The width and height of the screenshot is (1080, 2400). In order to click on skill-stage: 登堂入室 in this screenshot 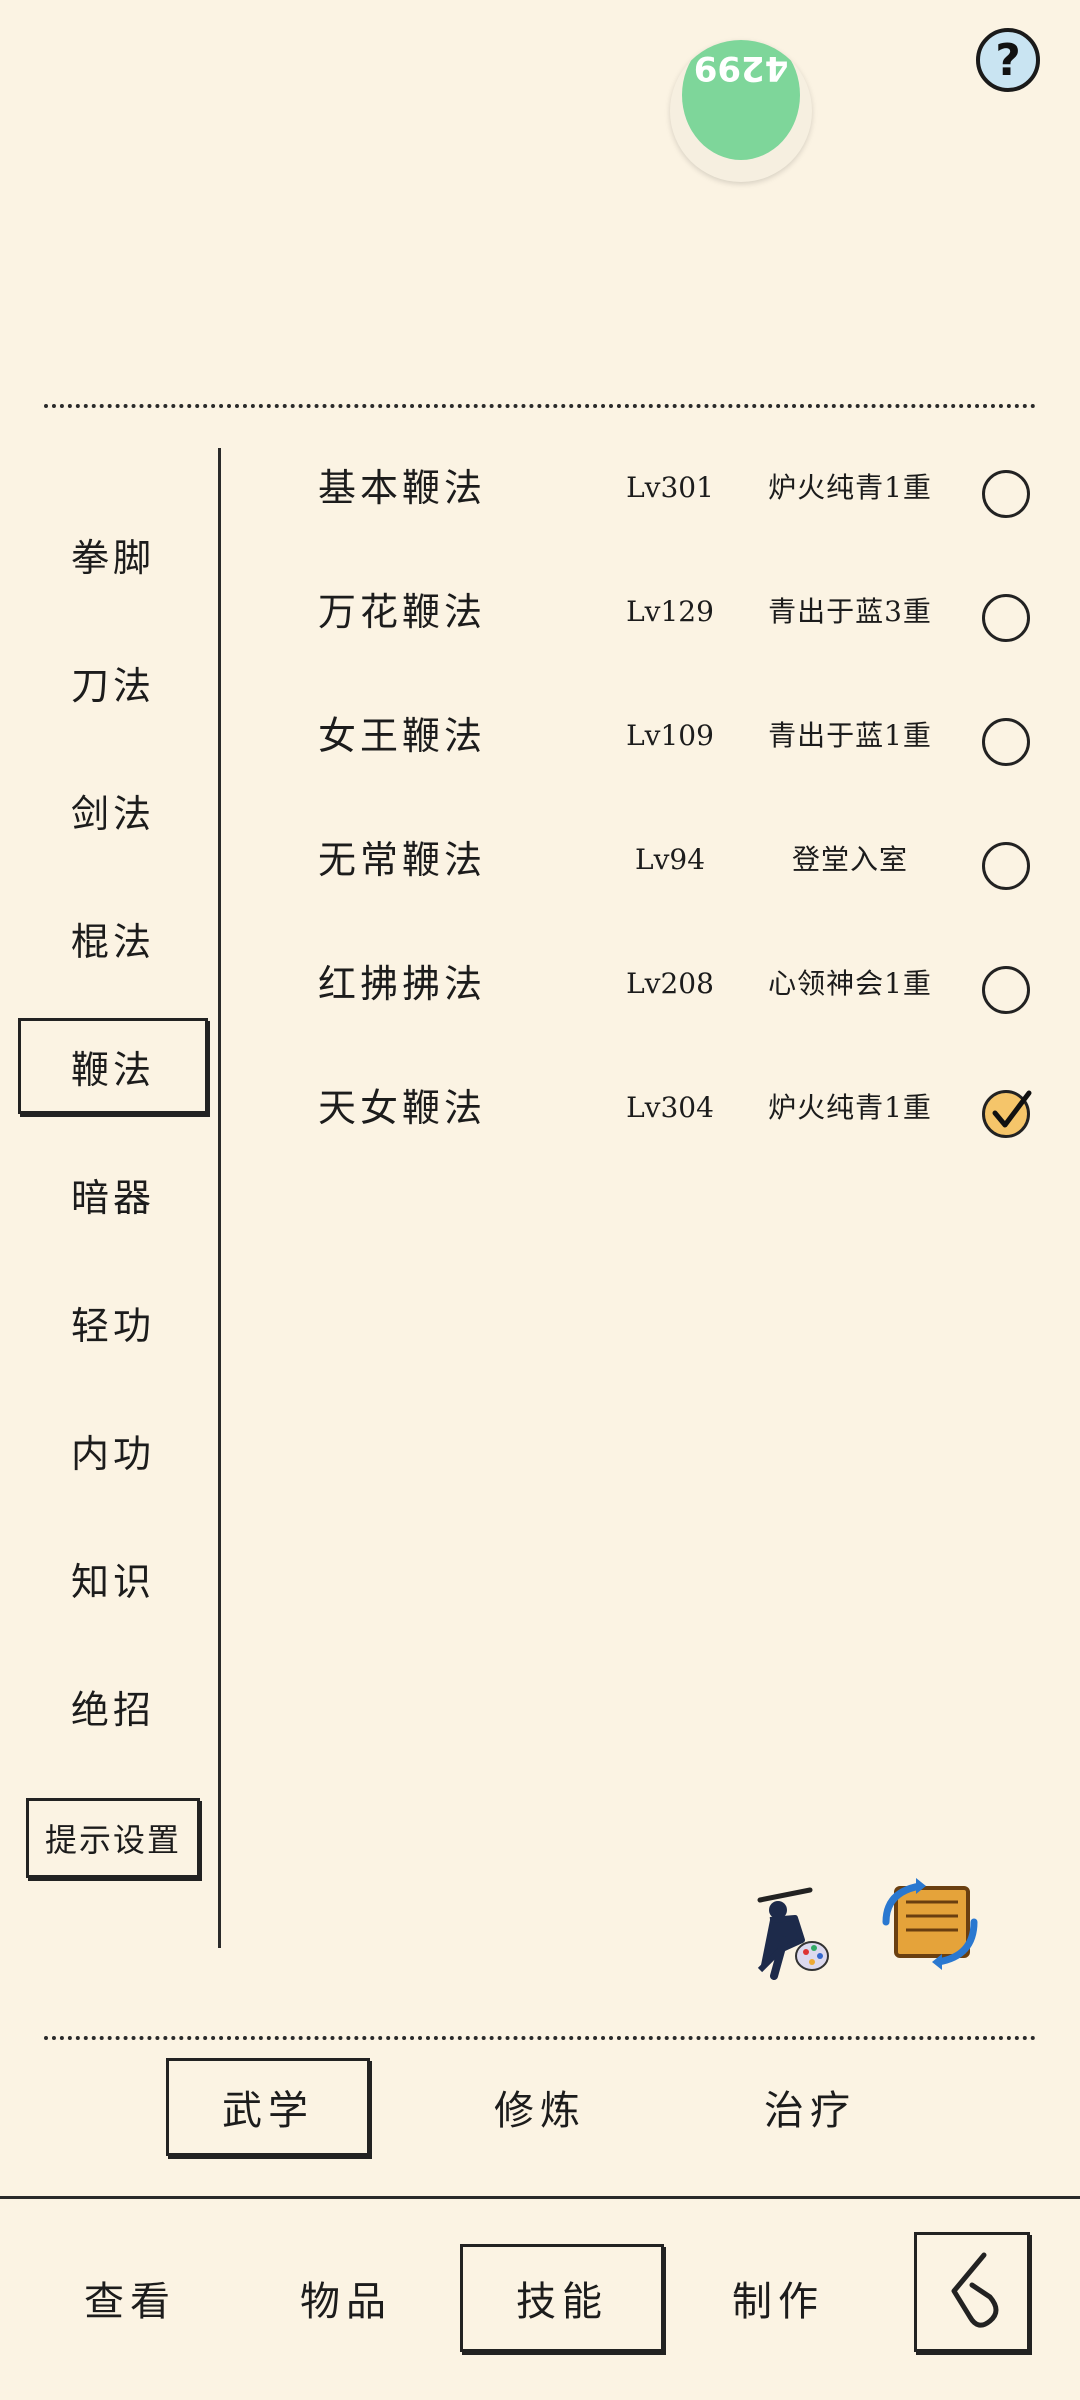, I will do `click(849, 859)`.